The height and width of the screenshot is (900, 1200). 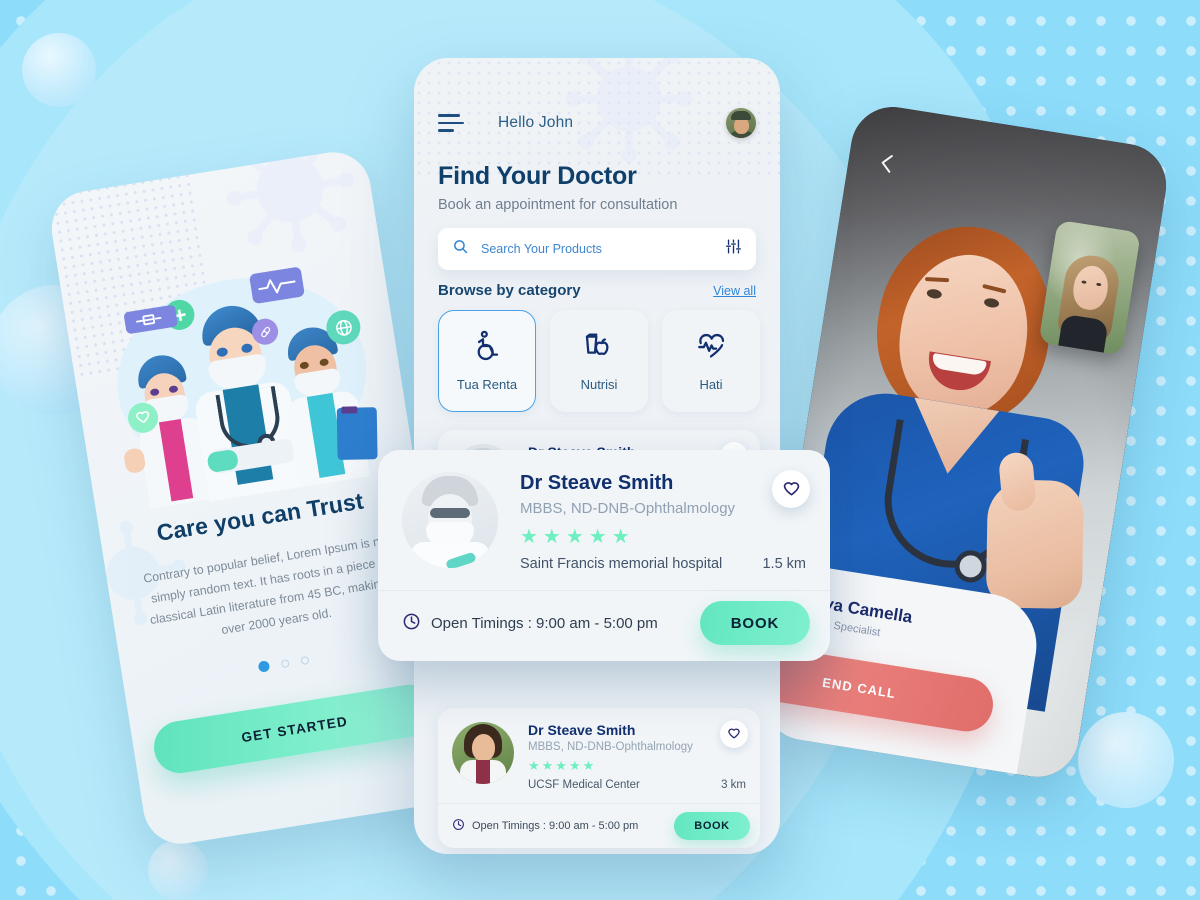 What do you see at coordinates (294, 729) in the screenshot?
I see `get-started-button: GET STARTED` at bounding box center [294, 729].